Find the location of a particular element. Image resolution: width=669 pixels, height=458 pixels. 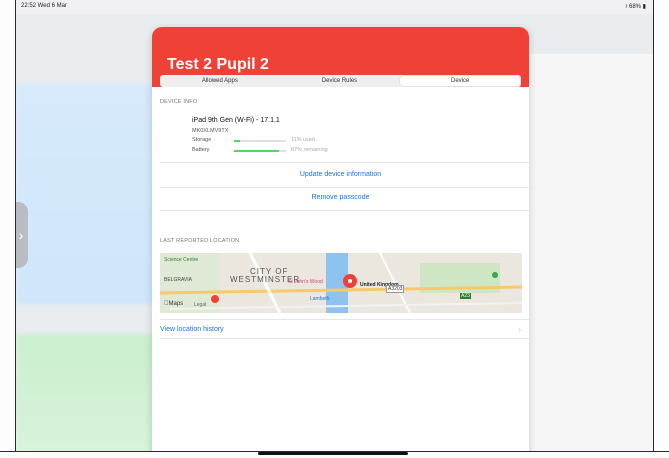

battery-row: Battery 87% remaining is located at coordinates (260, 150).